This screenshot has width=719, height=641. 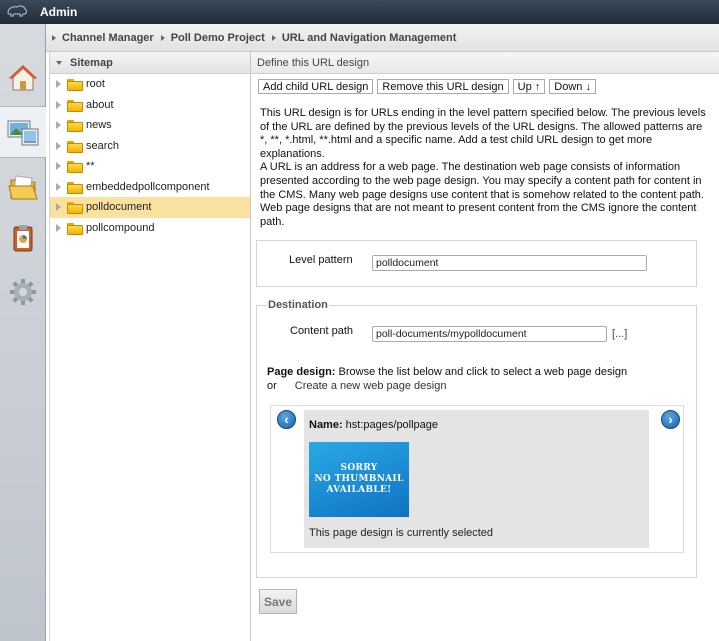 What do you see at coordinates (278, 601) in the screenshot?
I see `save-button: Save` at bounding box center [278, 601].